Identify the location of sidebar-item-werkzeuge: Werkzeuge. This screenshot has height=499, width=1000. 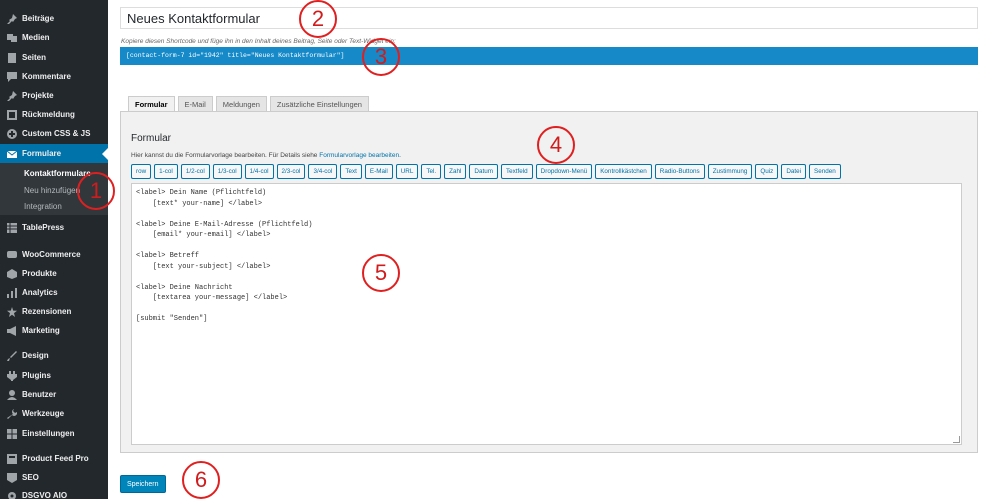
(54, 413).